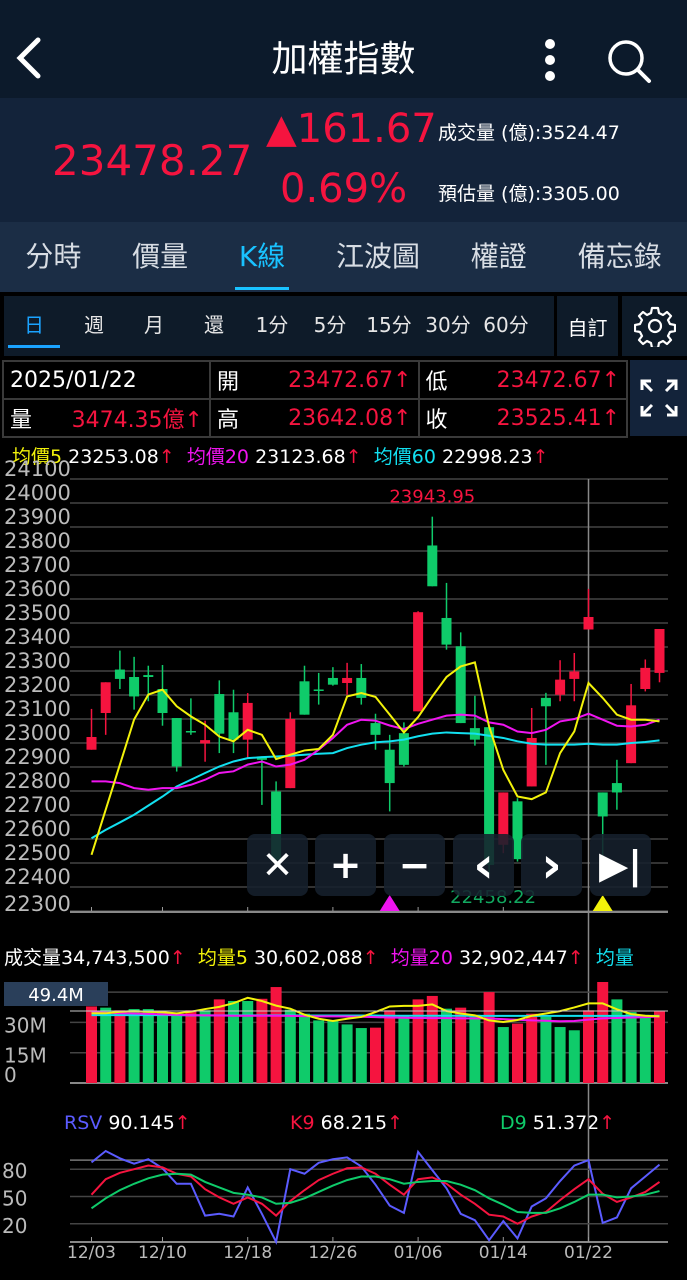  Describe the element at coordinates (162, 1253) in the screenshot. I see `x-tick-label: 12/10` at that location.